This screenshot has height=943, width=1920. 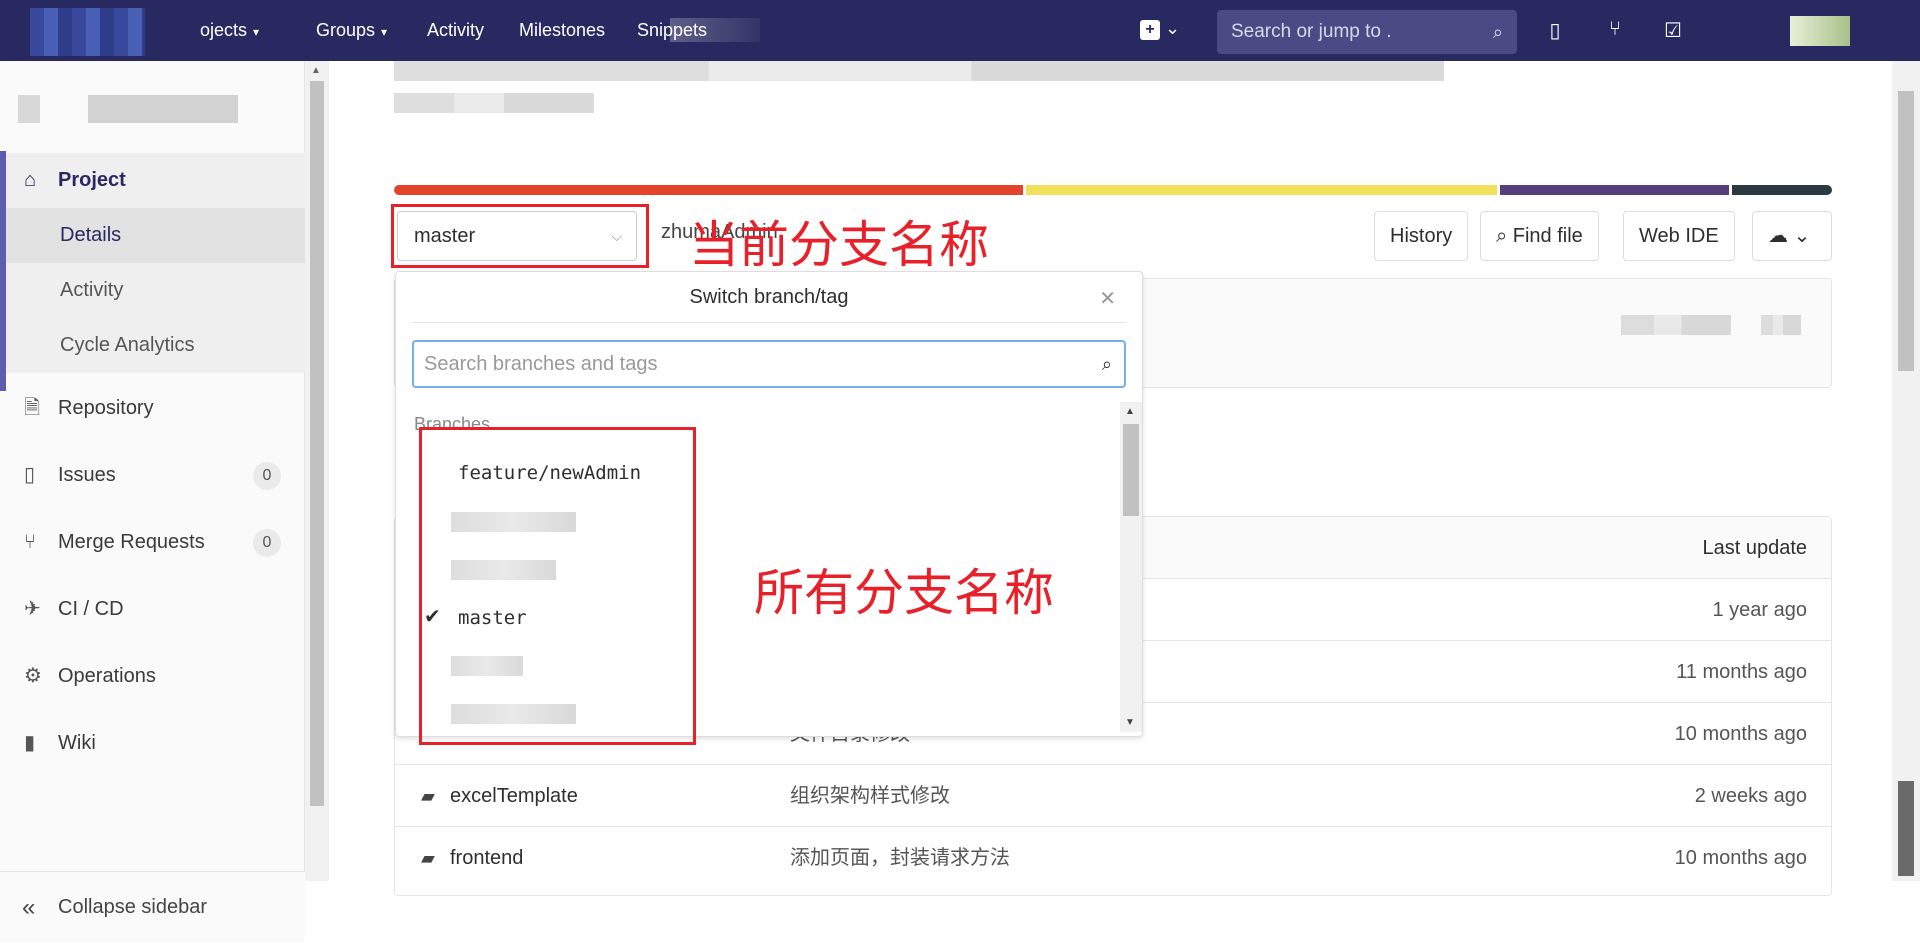 What do you see at coordinates (152, 609) in the screenshot?
I see `sidebar-item-cicd: ✈ CI / CD` at bounding box center [152, 609].